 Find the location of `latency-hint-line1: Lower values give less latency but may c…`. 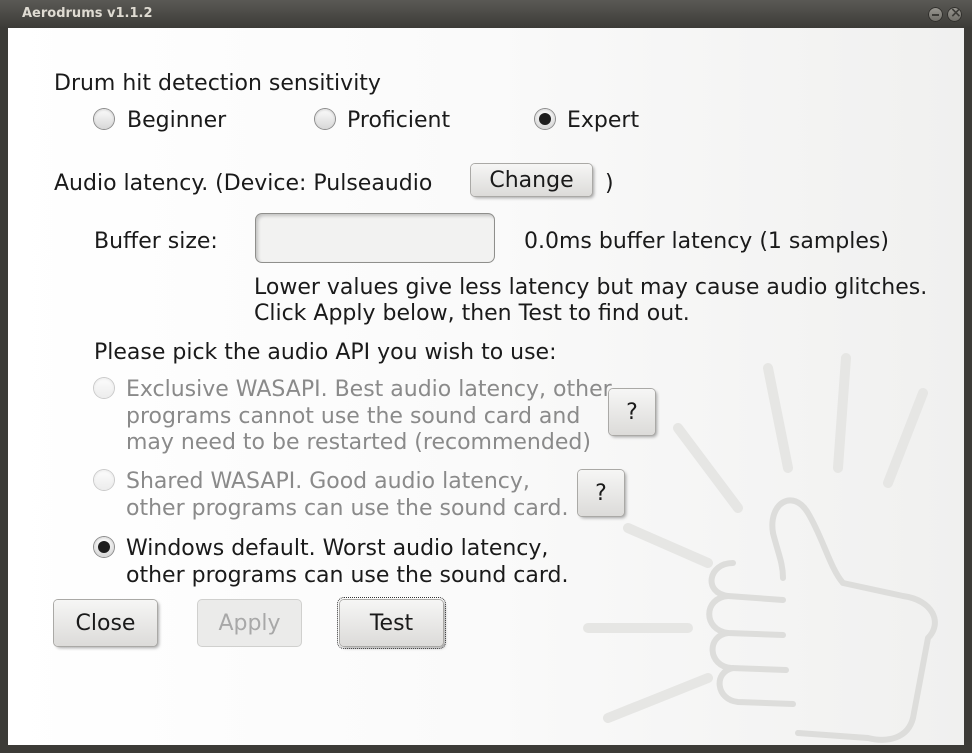

latency-hint-line1: Lower values give less latency but may c… is located at coordinates (591, 287).